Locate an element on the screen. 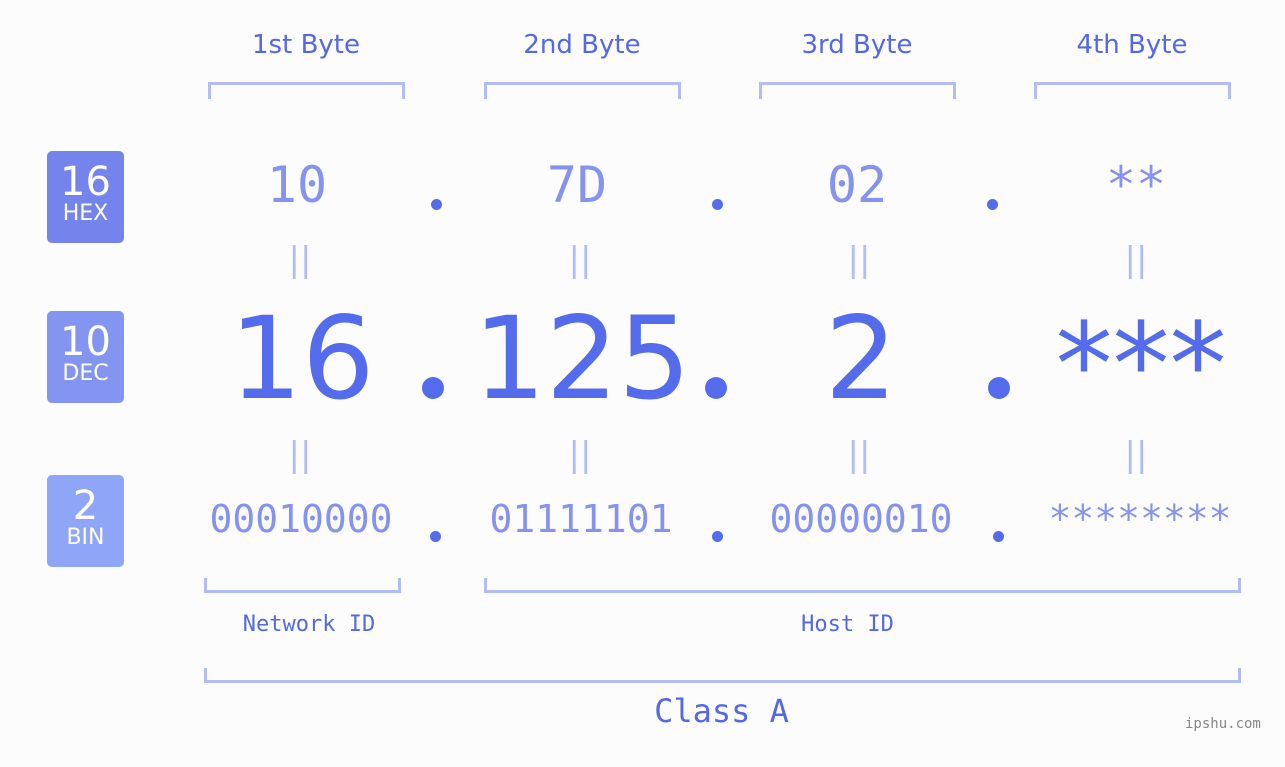 The width and height of the screenshot is (1285, 767). hex-value-2: 7D is located at coordinates (577, 185).